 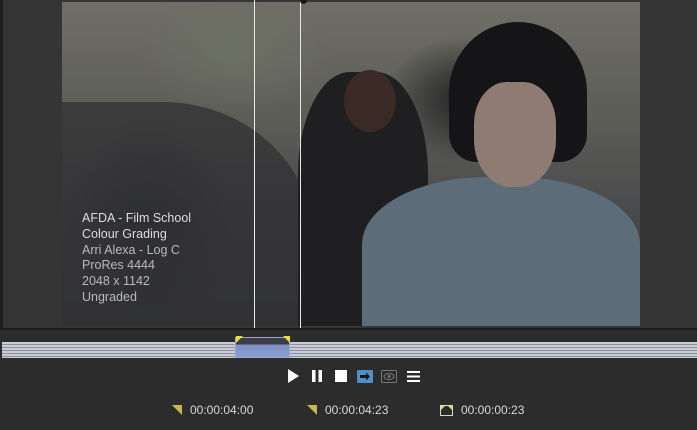 I want to click on timecode-bar: 00:00:04:00 00:00:04:23 00:00:00:23, so click(x=348, y=411).